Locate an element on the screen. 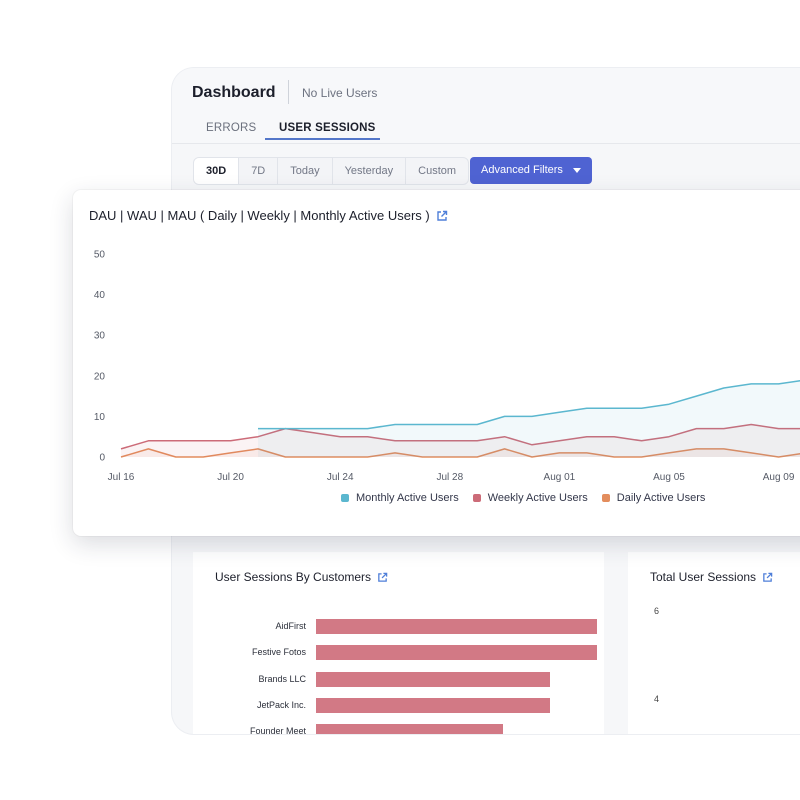 The width and height of the screenshot is (800, 800). range-today-button: Today is located at coordinates (305, 171).